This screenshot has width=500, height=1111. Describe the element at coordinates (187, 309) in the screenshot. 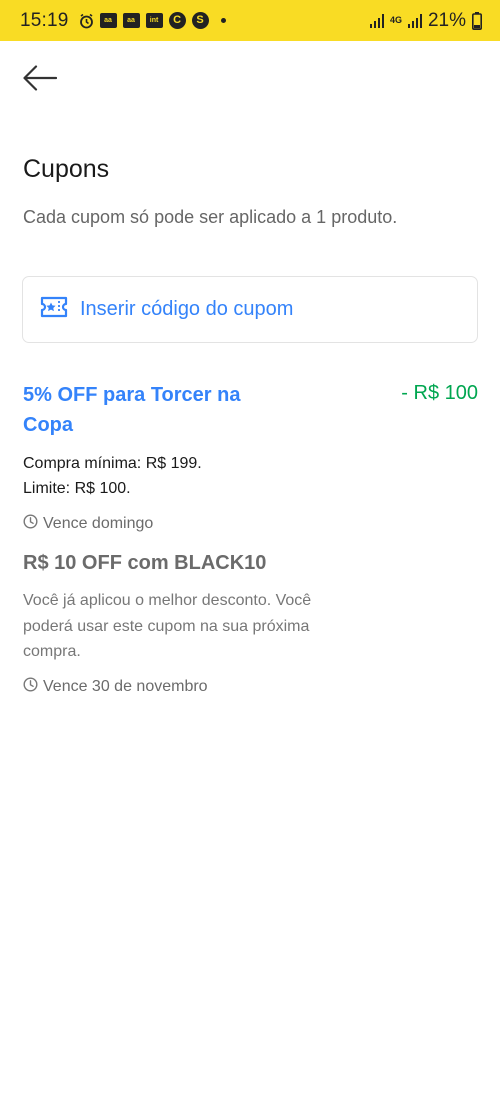

I see `insert-coupon-code-label: Inserir código do cupom` at that location.